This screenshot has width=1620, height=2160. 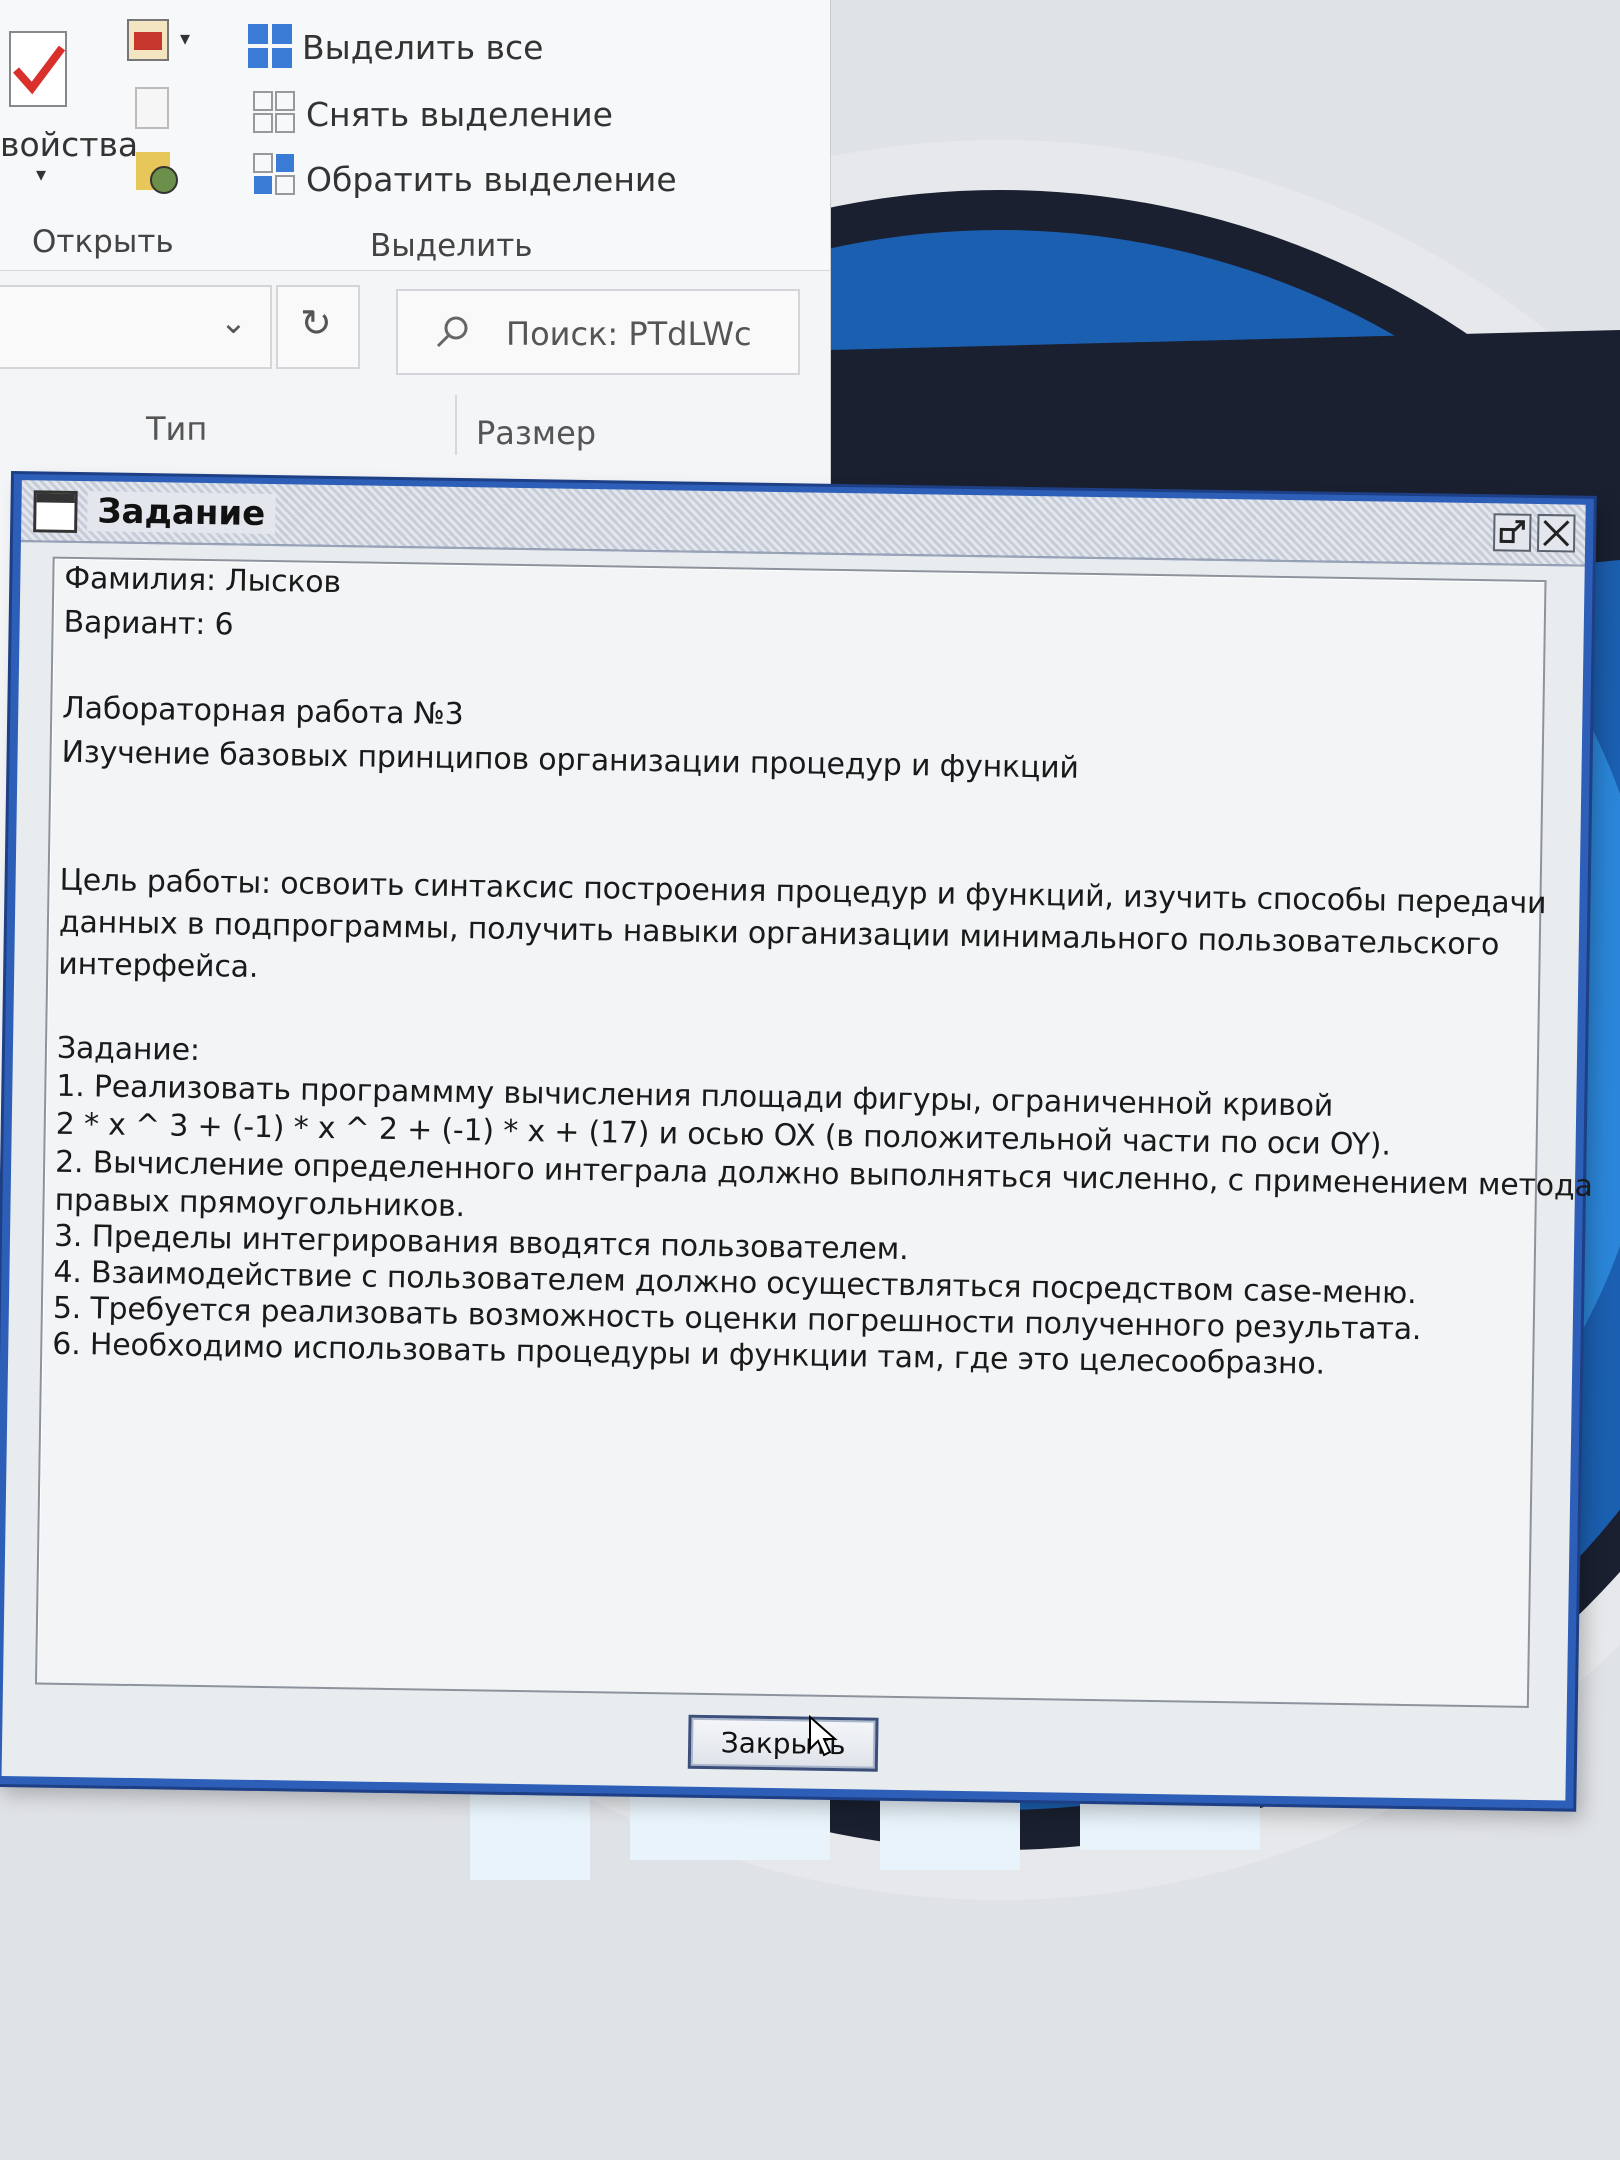 I want to click on text-line: Лабораторная работа №3, so click(x=263, y=711).